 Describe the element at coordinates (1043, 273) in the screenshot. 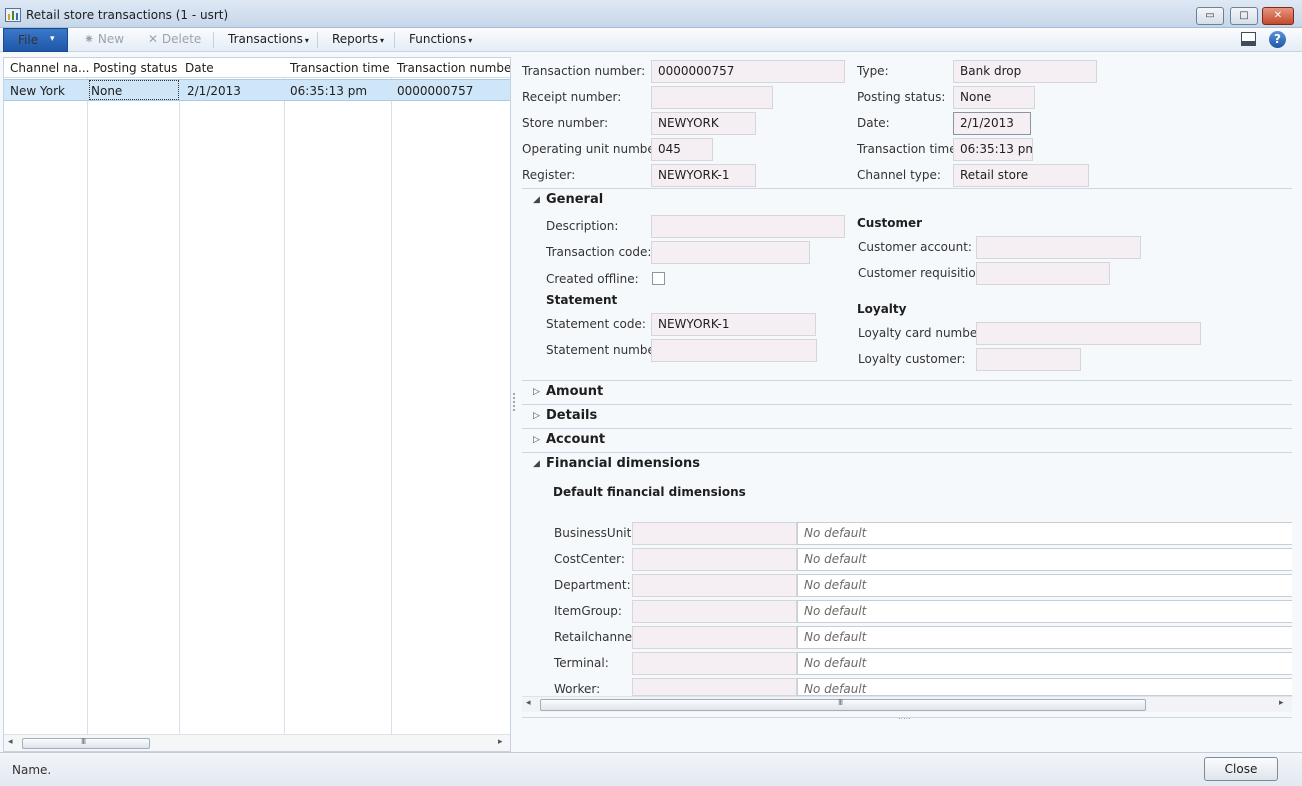

I see `customer-requisition-field` at that location.